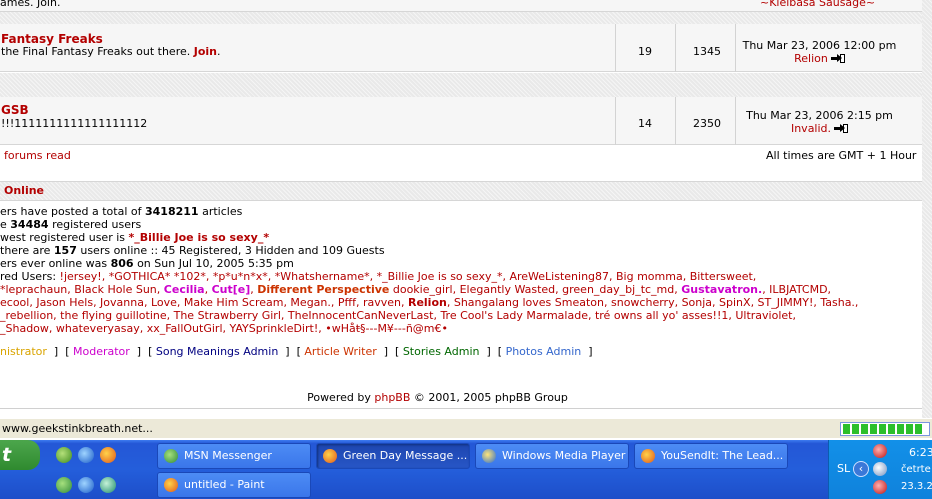 Image resolution: width=932 pixels, height=499 pixels. Describe the element at coordinates (101, 351) in the screenshot. I see `legend-moderator: Moderator` at that location.